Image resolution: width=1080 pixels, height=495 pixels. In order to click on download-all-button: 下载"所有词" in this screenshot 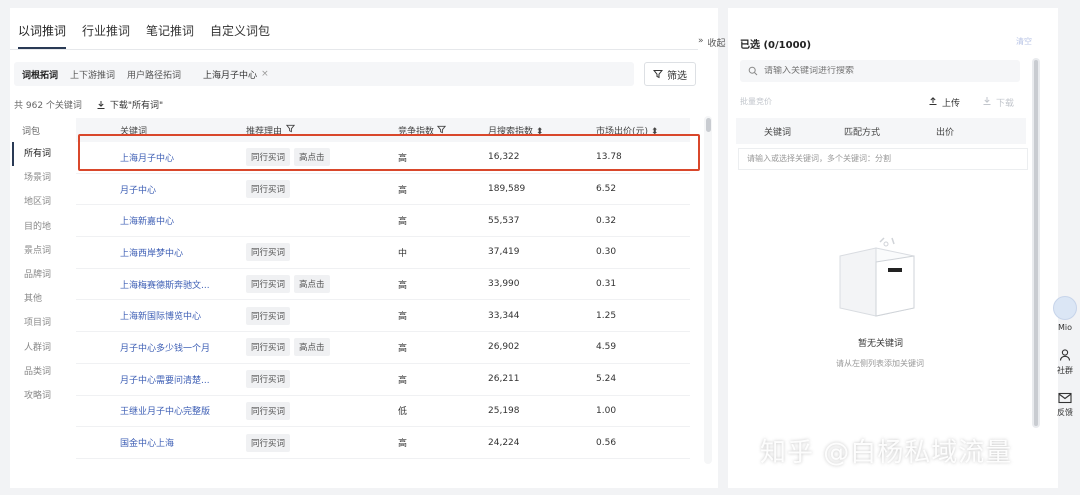, I will do `click(129, 104)`.